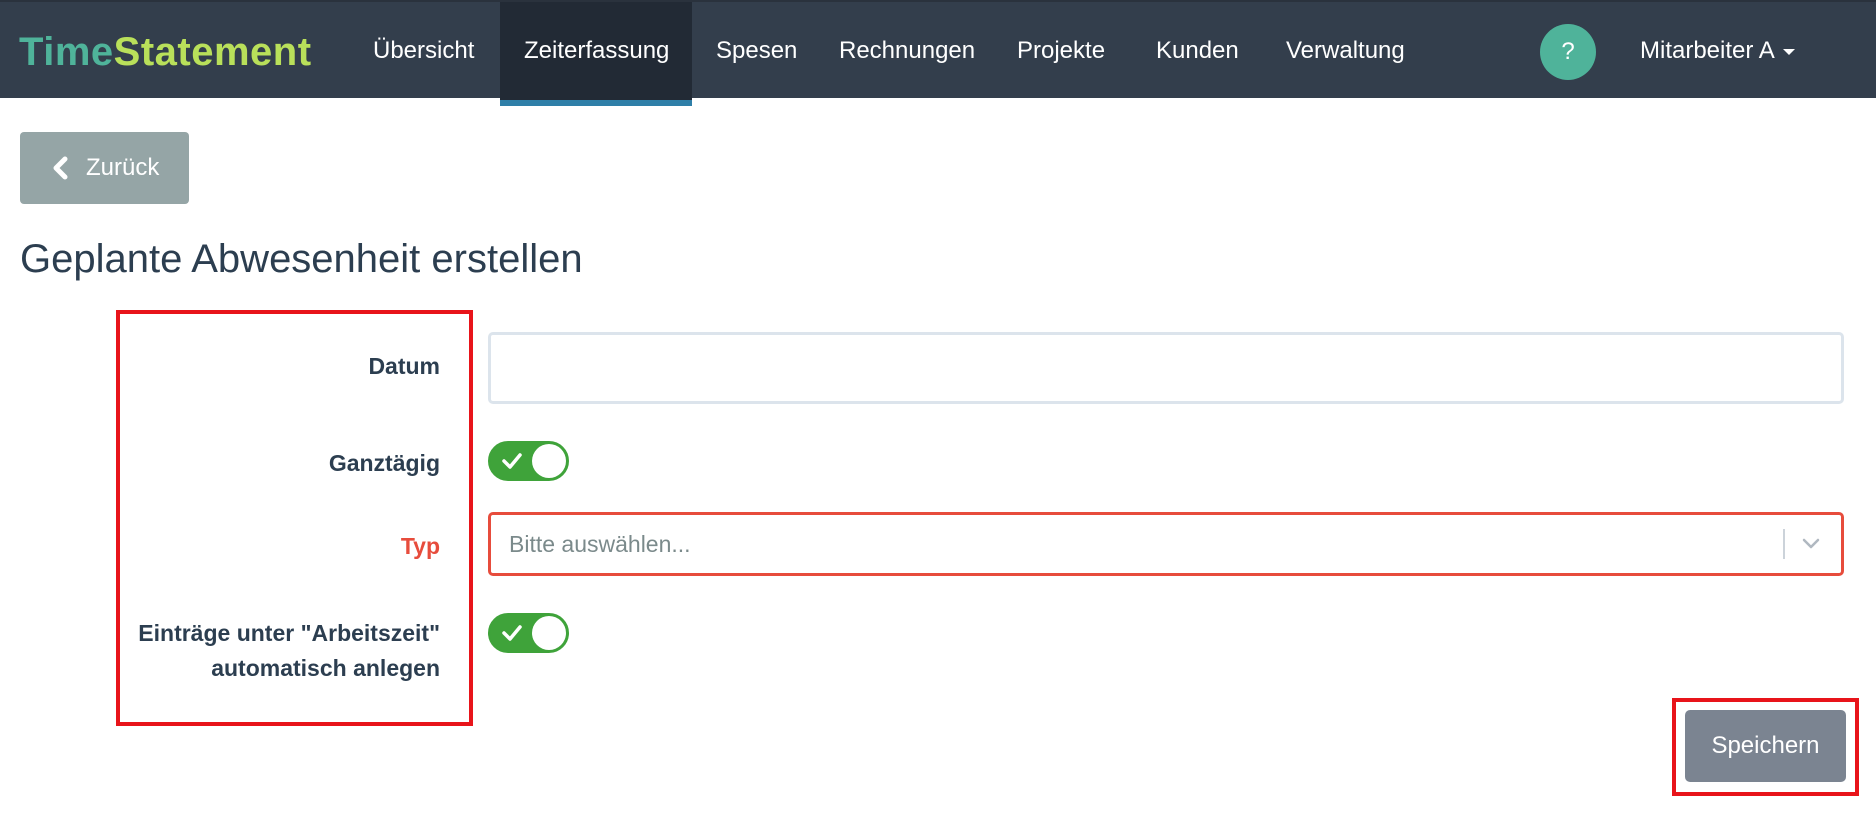  I want to click on ganztaegig-label: Ganztägig, so click(384, 463).